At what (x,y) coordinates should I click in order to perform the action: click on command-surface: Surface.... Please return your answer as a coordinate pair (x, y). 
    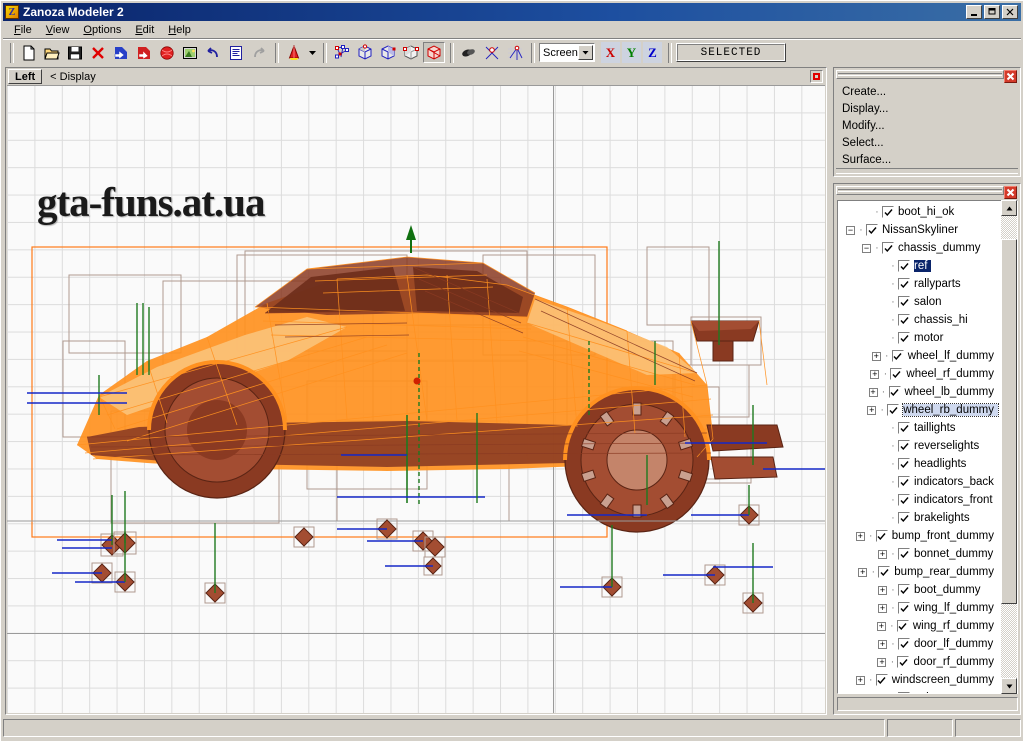
    Looking at the image, I should click on (866, 160).